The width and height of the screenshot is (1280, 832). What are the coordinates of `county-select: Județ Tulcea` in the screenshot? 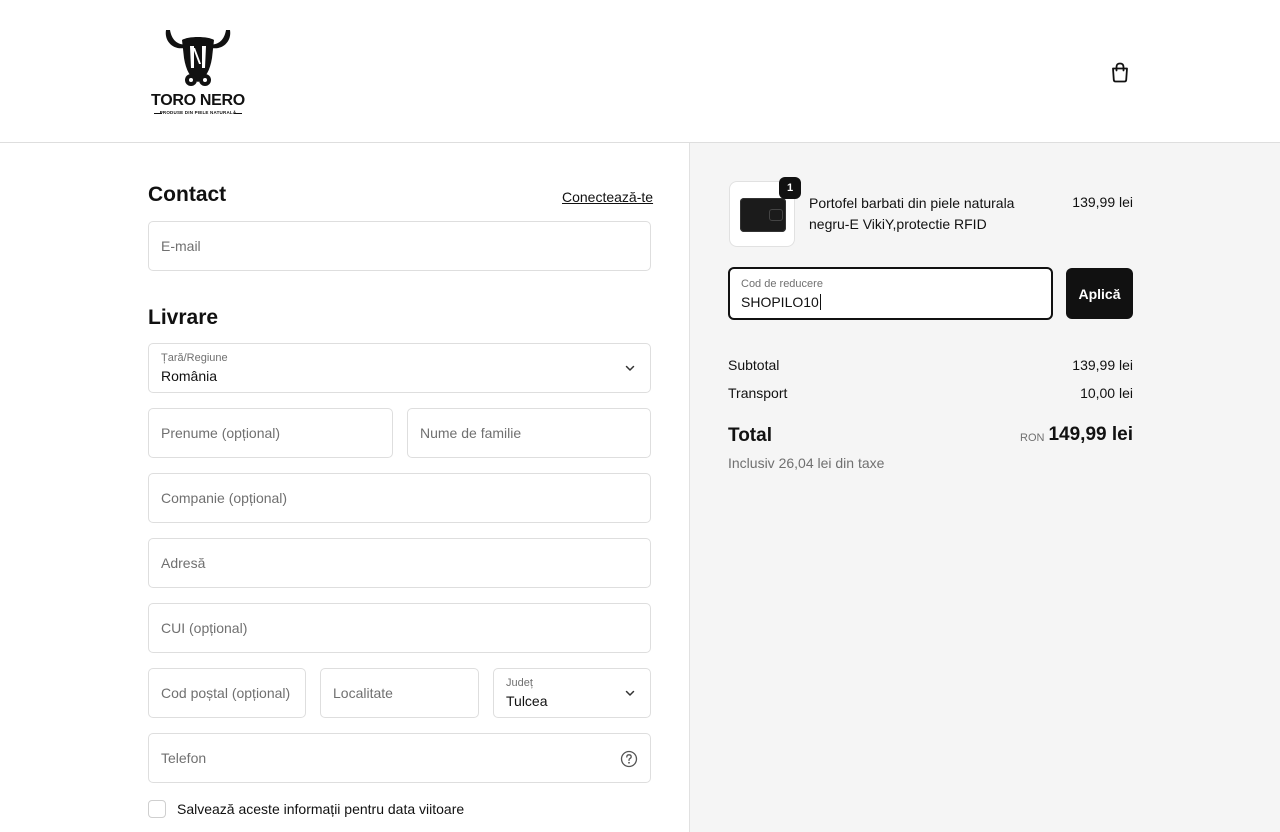 It's located at (572, 693).